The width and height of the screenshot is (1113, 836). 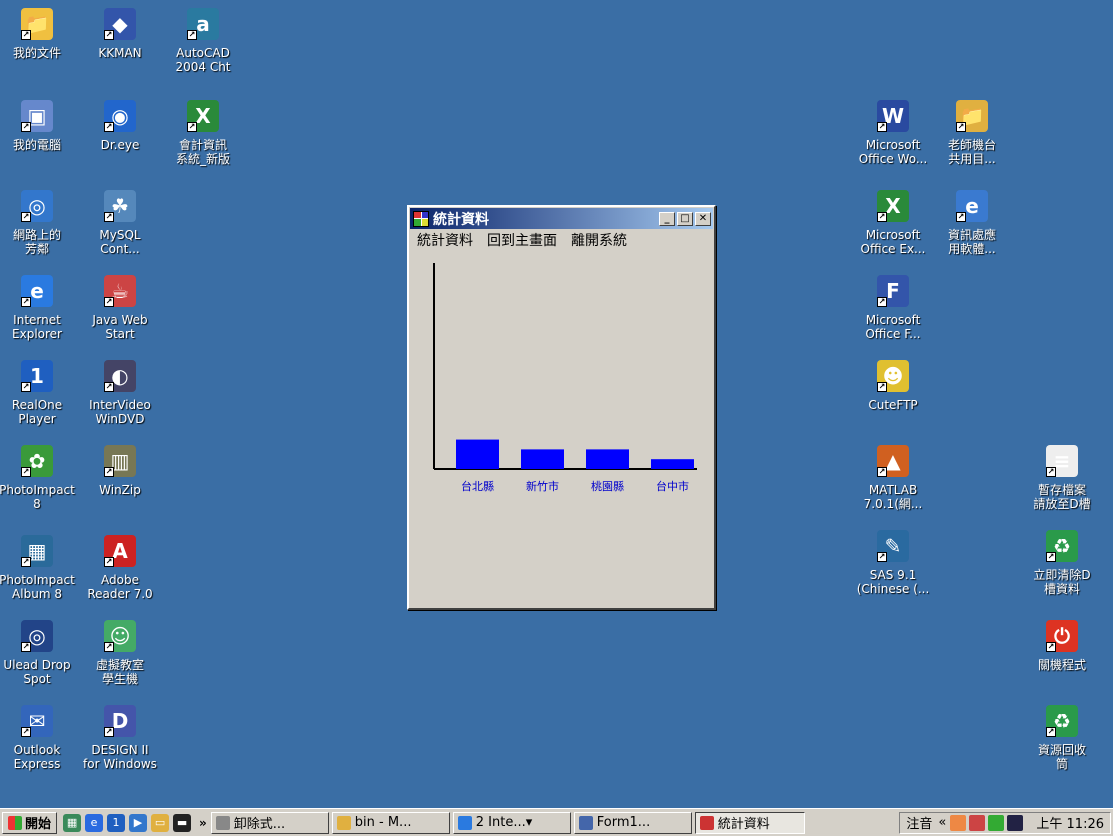 I want to click on media-quicklaunch-icon: ▶, so click(x=138, y=822).